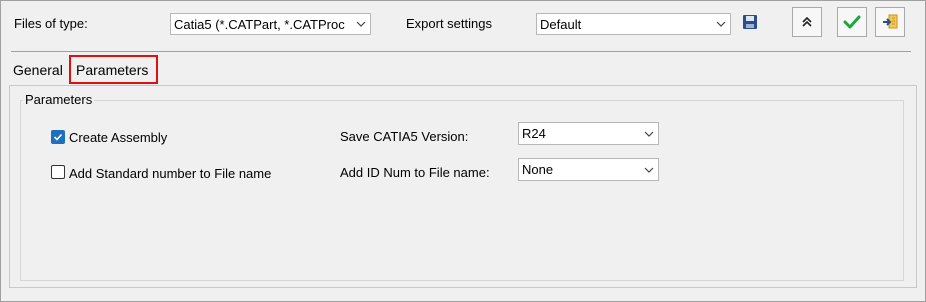 This screenshot has width=926, height=302. Describe the element at coordinates (259, 24) in the screenshot. I see `files-of-type-value: Catia5 (*.CATPart, *.CATProc` at that location.